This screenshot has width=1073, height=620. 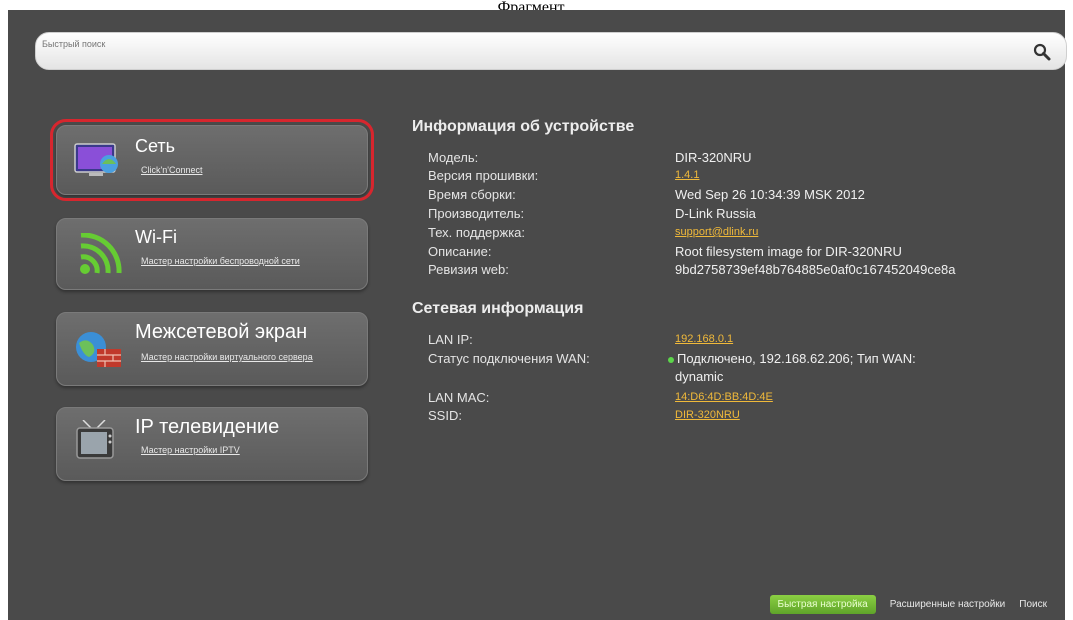 What do you see at coordinates (477, 232) in the screenshot?
I see `support-label: Тех. поддержка:` at bounding box center [477, 232].